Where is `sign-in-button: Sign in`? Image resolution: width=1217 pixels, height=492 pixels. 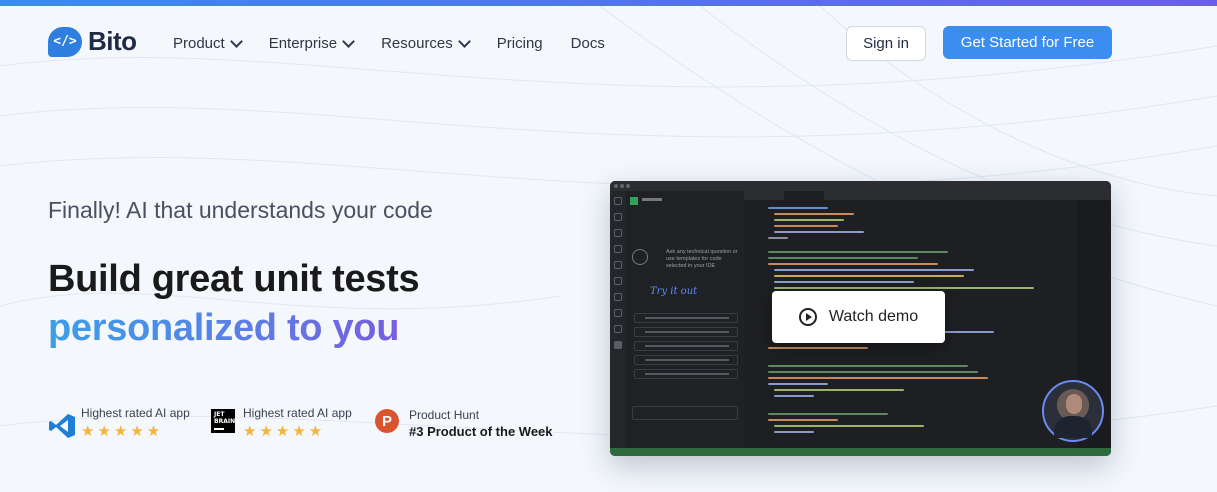
sign-in-button: Sign in is located at coordinates (886, 43).